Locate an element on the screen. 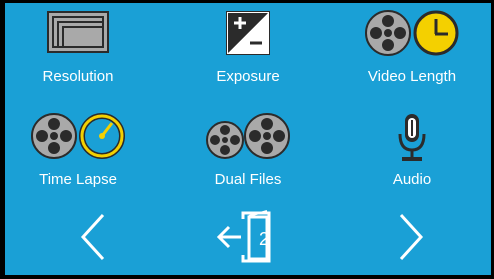 This screenshot has height=279, width=494. menu-item-label: Time Lapse is located at coordinates (78, 179).